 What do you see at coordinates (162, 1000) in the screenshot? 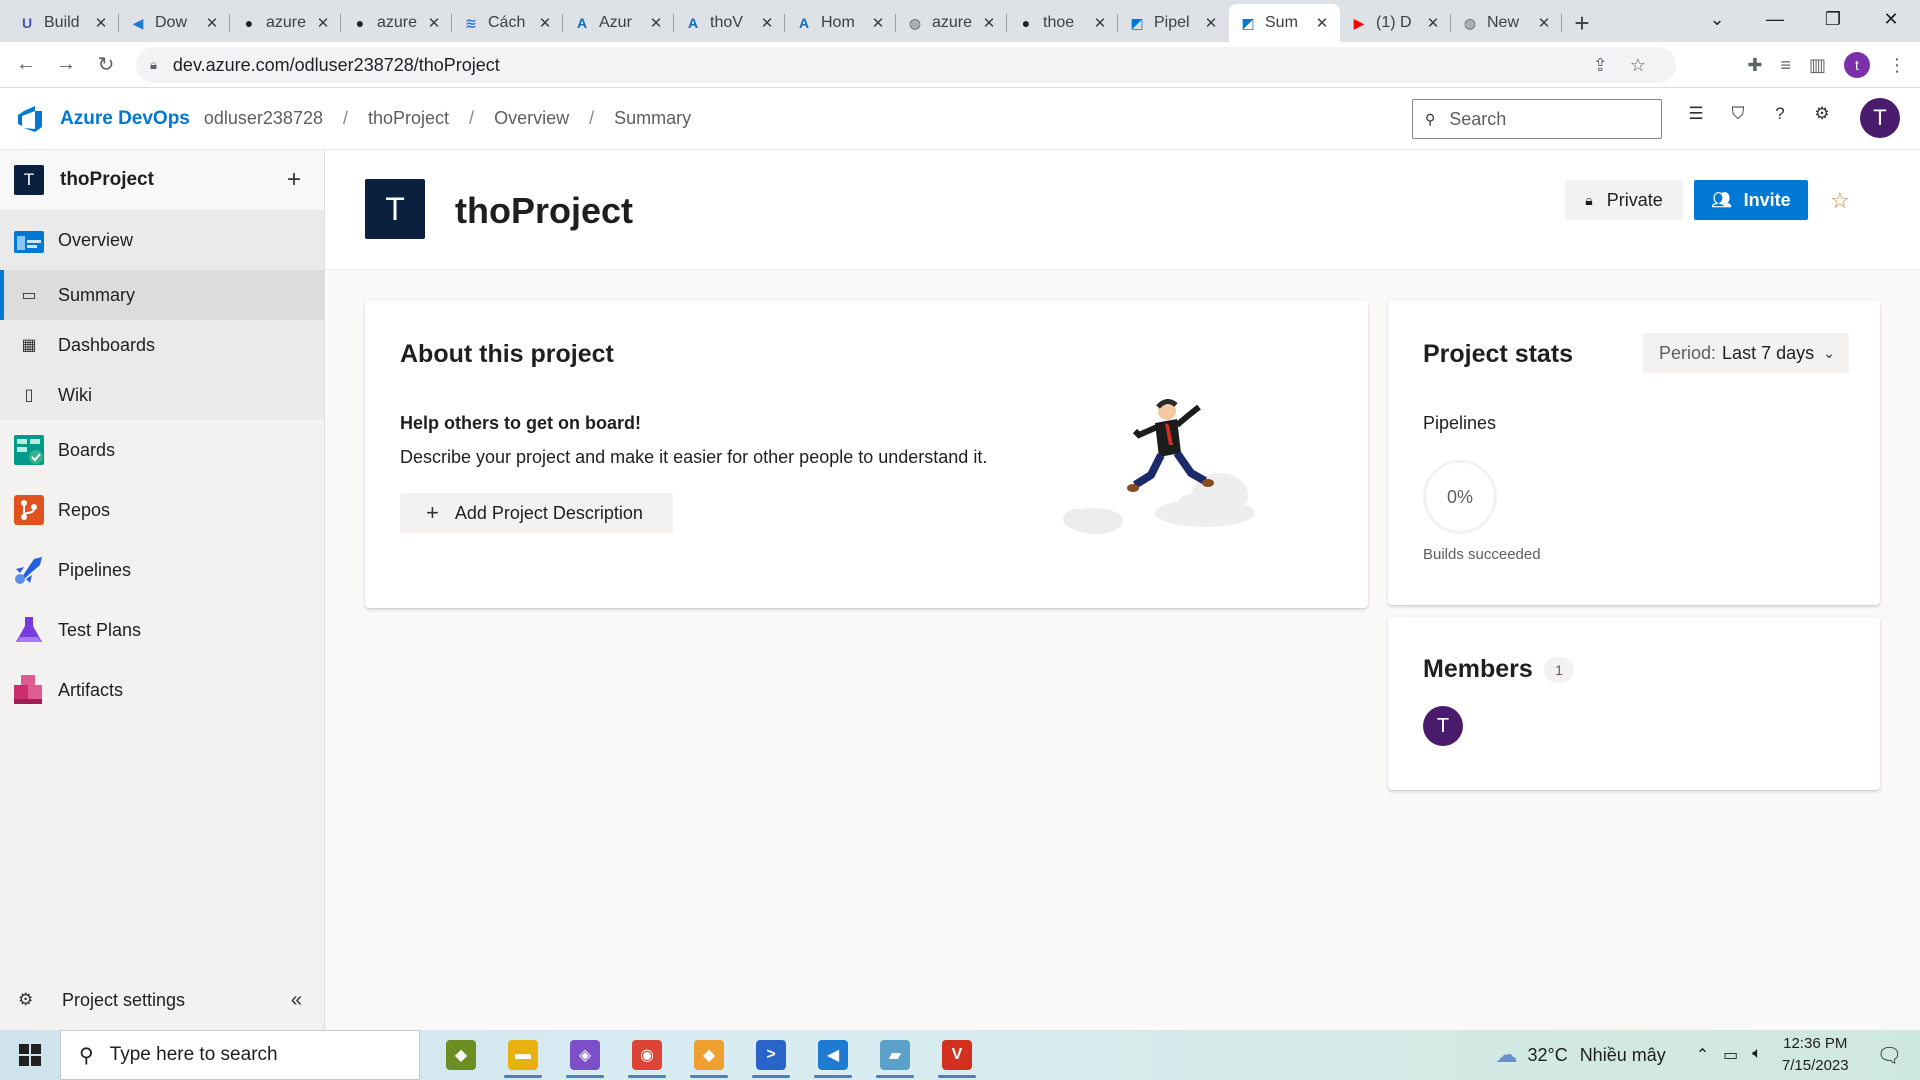
I see `project-settings: ⚙ Project settings «` at bounding box center [162, 1000].